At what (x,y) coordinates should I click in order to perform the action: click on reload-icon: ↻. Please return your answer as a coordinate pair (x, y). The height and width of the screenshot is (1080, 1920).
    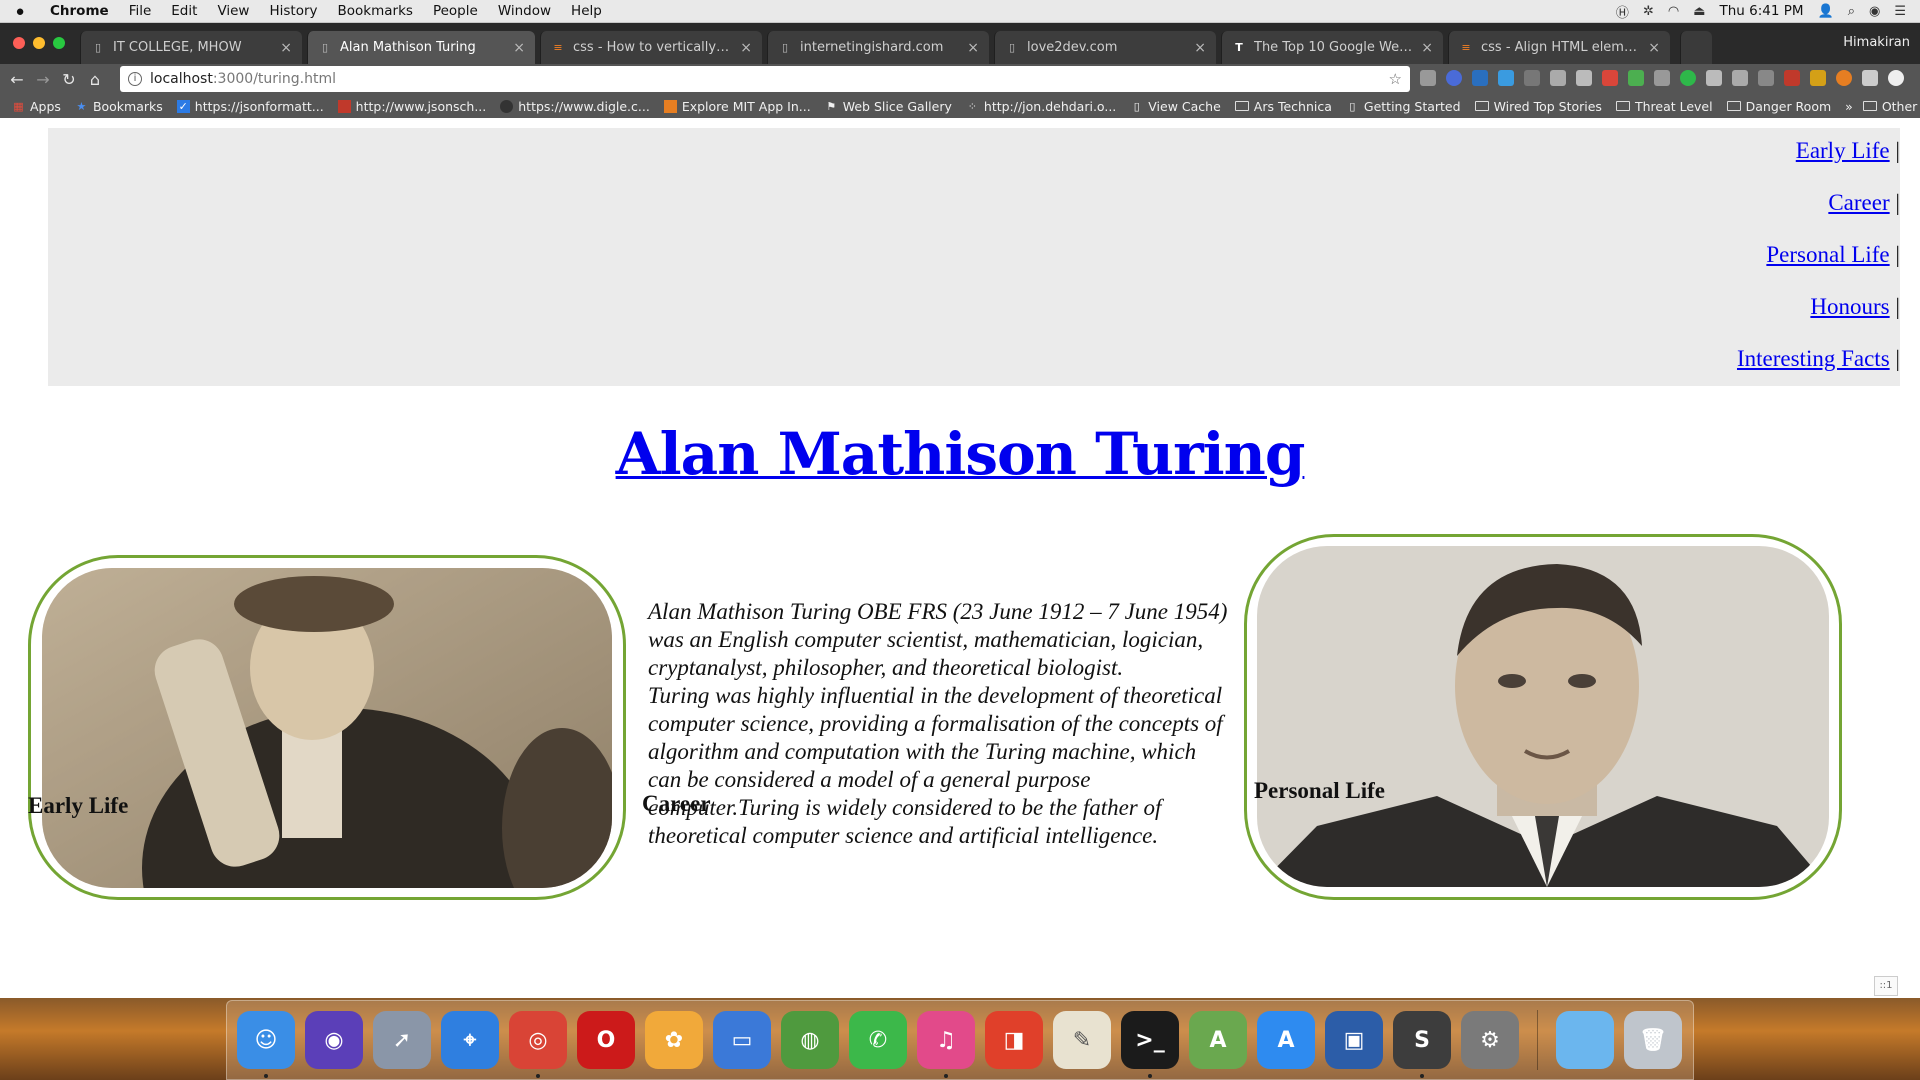
    Looking at the image, I should click on (69, 79).